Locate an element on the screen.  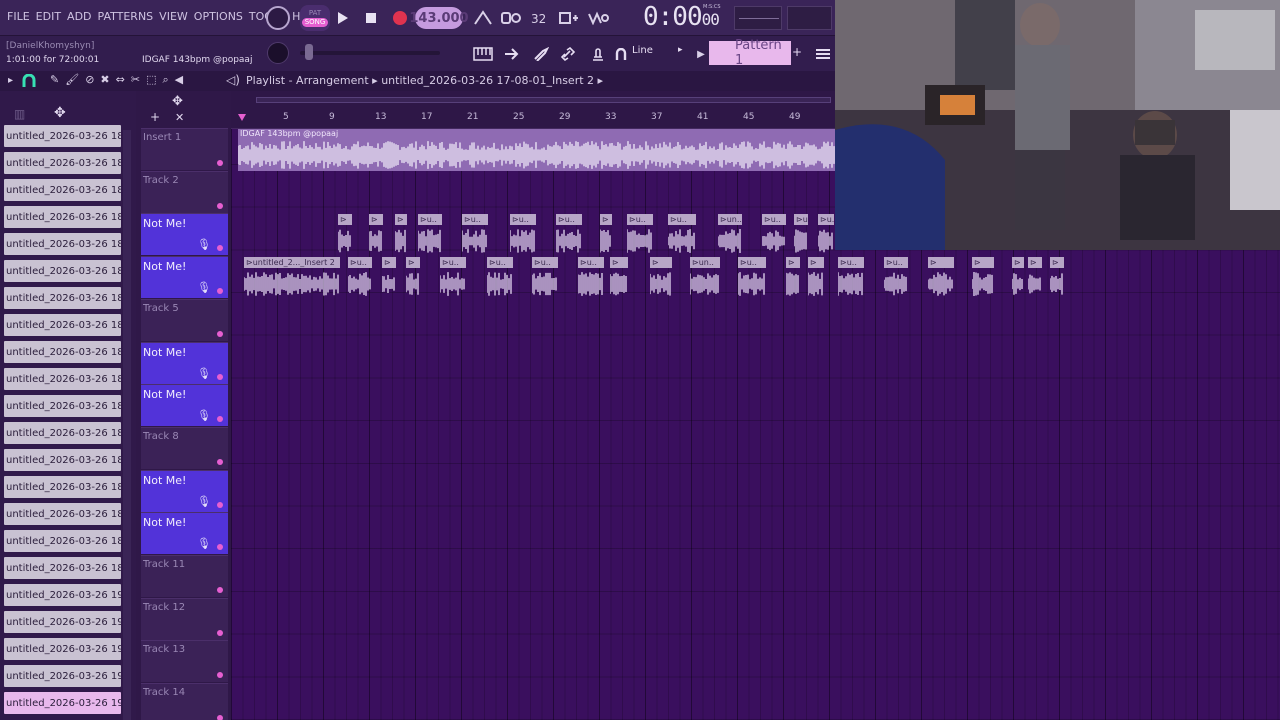
track-header: Track 5 is located at coordinates (184, 319).